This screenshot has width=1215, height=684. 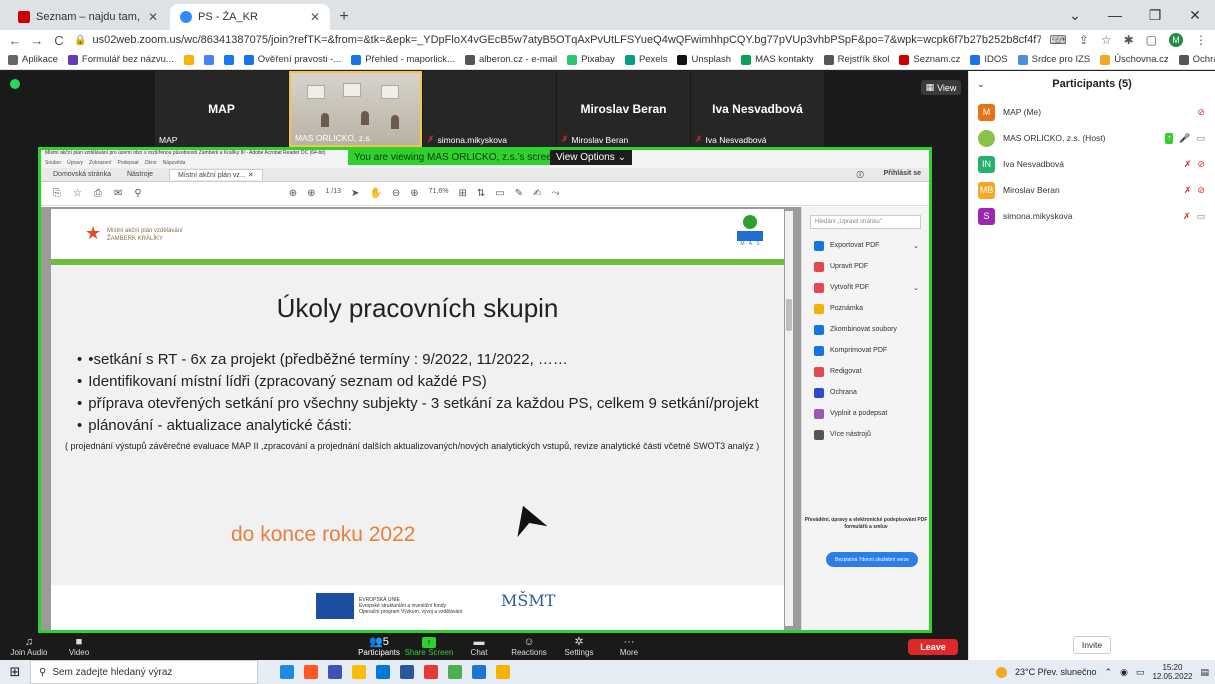 I want to click on reactions-button: ☺ Reactions, so click(x=529, y=646).